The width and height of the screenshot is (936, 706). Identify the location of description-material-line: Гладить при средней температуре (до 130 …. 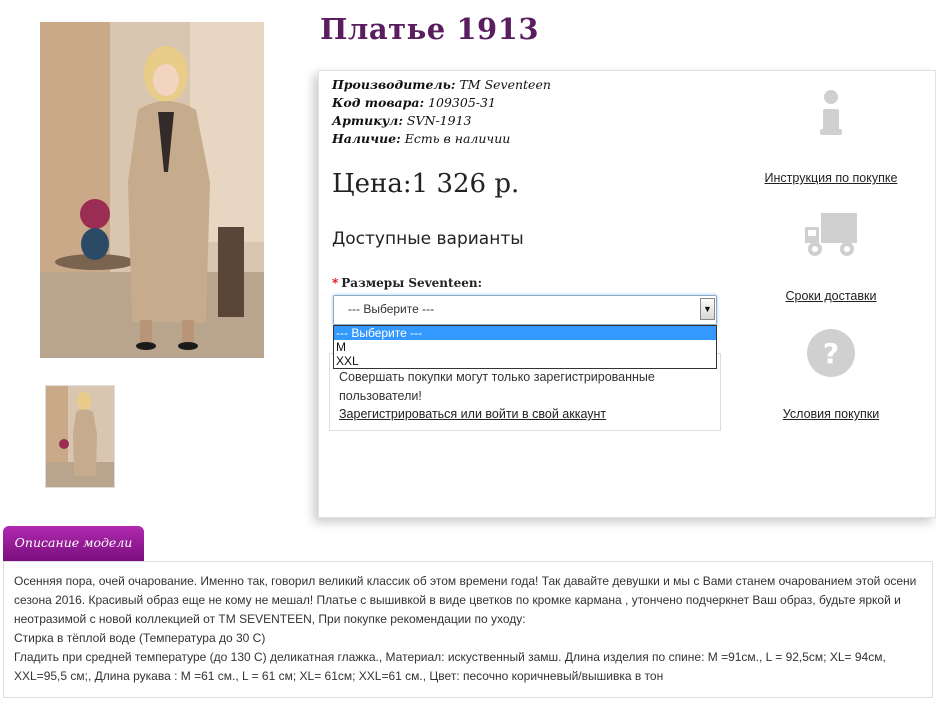
(450, 666).